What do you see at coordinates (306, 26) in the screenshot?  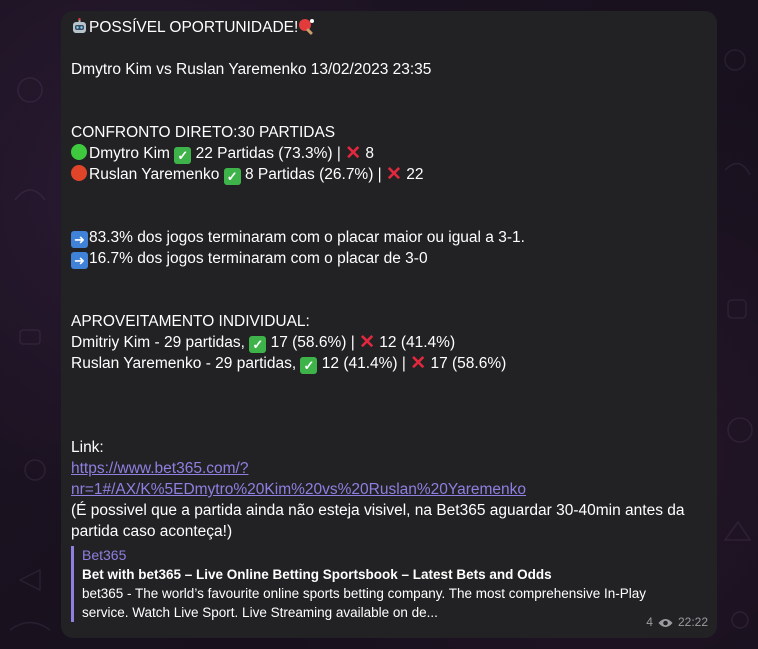 I see `ping-pong-emoji-icon` at bounding box center [306, 26].